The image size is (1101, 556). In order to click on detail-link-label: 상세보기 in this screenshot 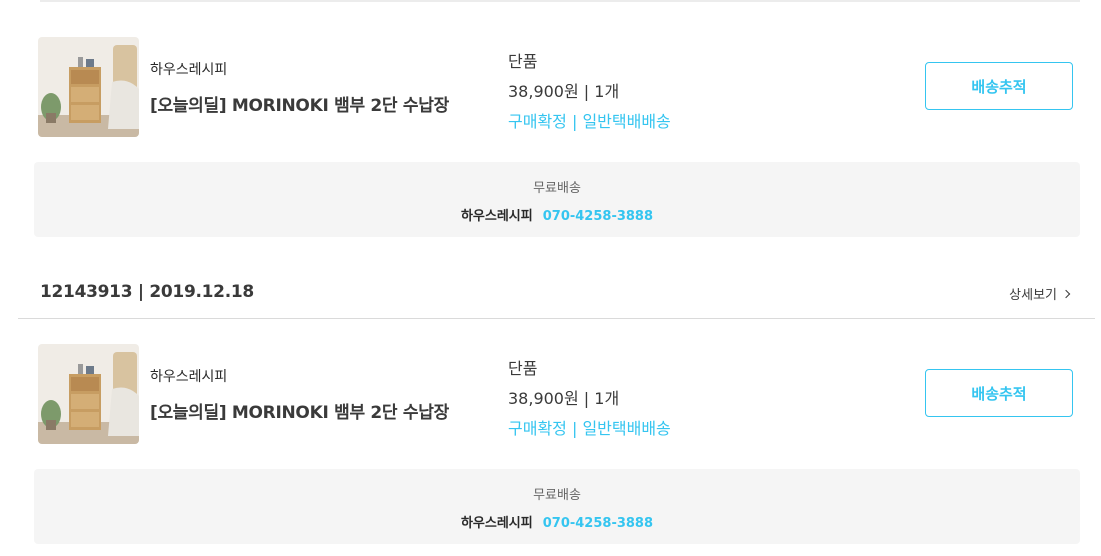, I will do `click(1033, 295)`.